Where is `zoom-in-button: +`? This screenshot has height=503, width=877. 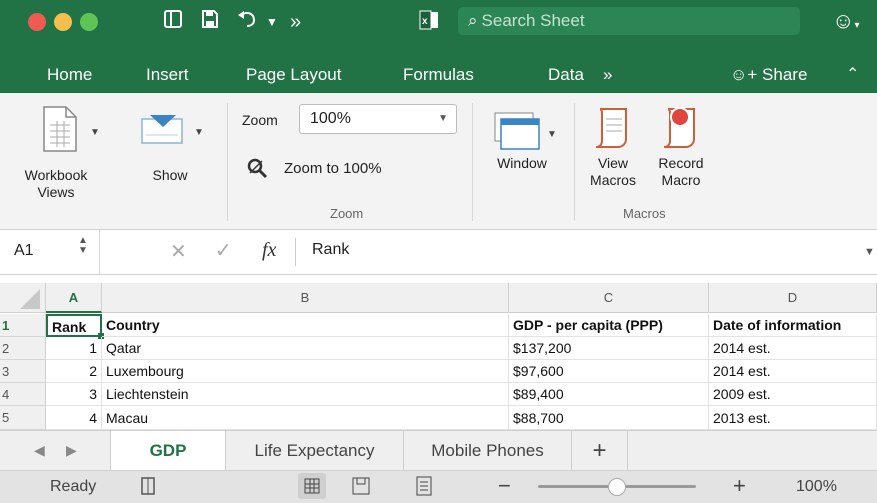 zoom-in-button: + is located at coordinates (739, 486).